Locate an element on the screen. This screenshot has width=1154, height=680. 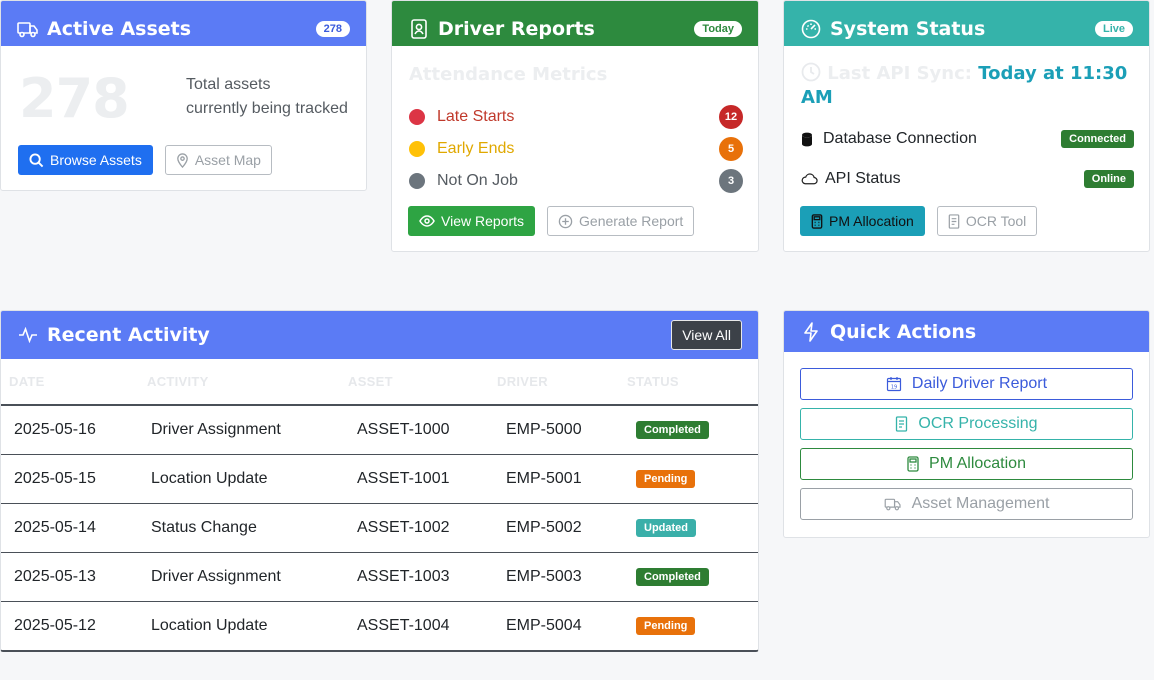
cell-asset: ASSET-1002 is located at coordinates (422, 528).